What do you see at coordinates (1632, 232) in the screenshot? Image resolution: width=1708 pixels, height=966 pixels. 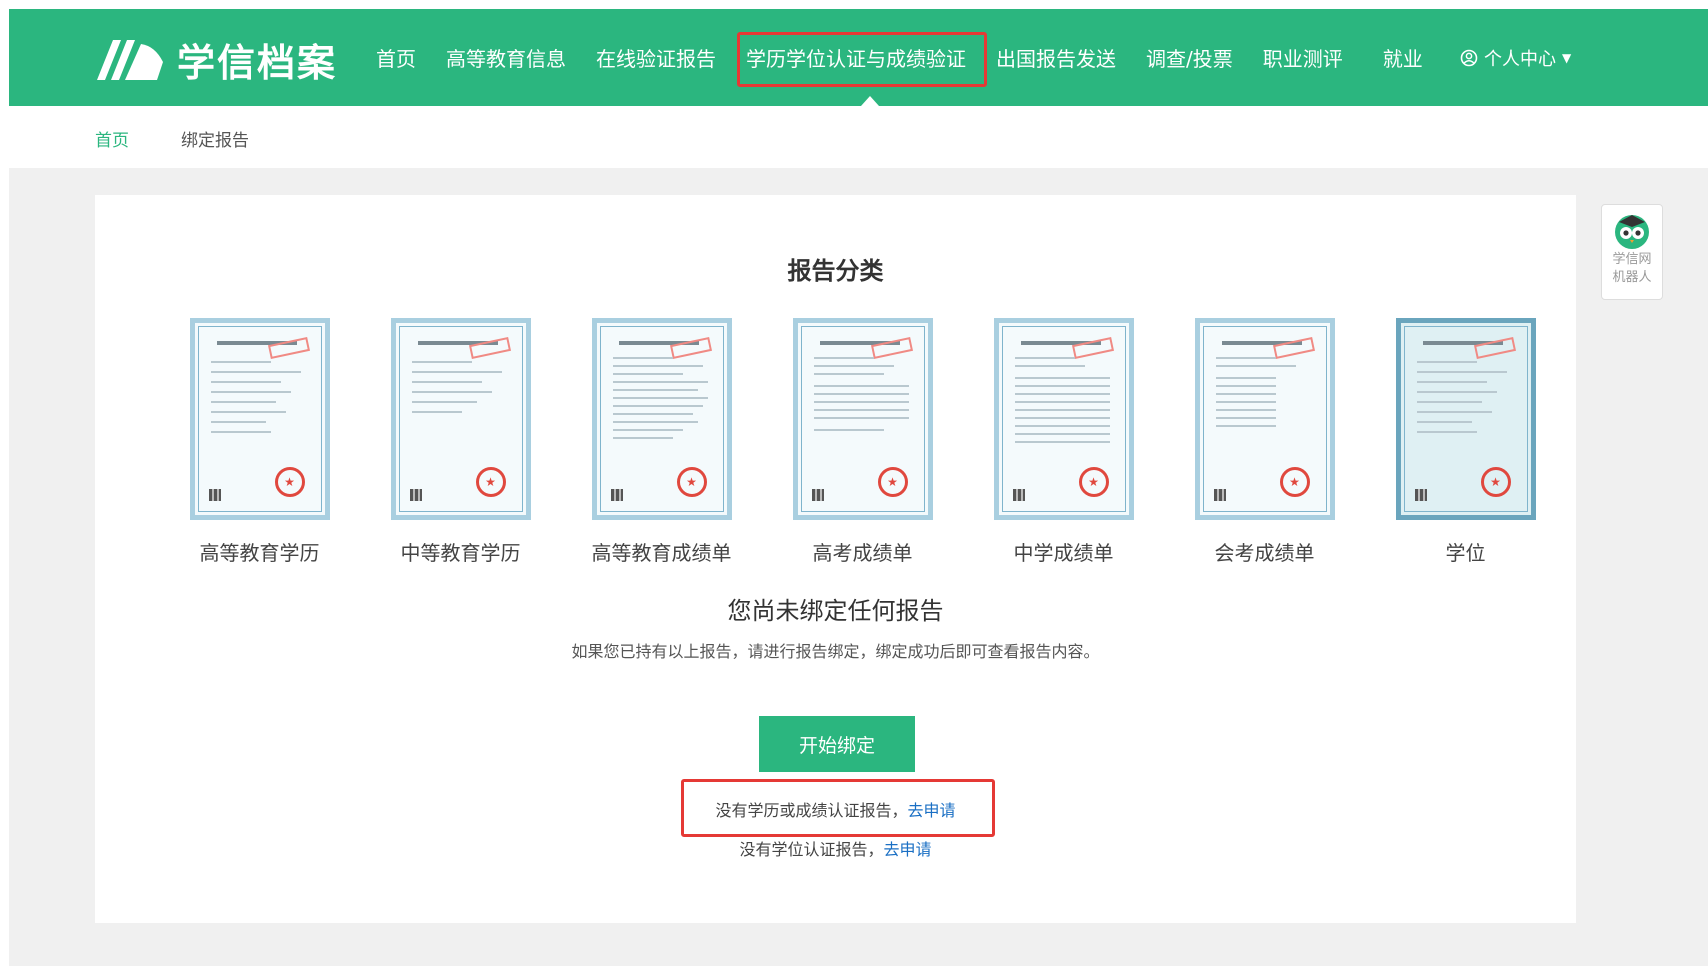 I see `robot-owl-icon` at bounding box center [1632, 232].